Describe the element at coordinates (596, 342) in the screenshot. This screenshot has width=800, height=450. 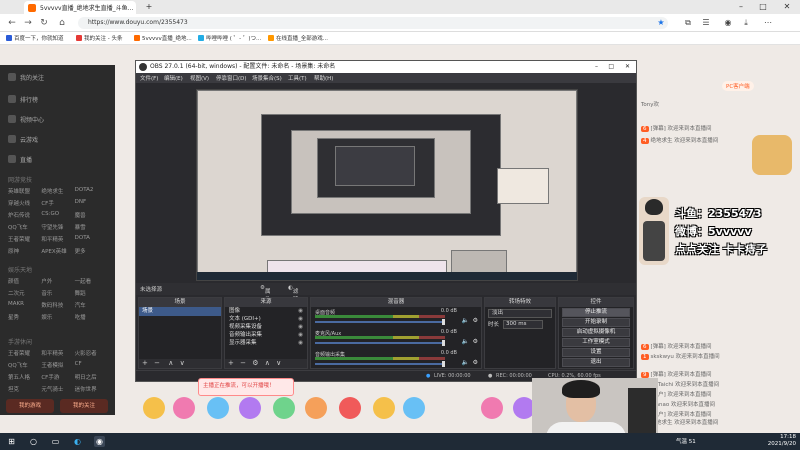
I see `studio-mode-button: 工作室模式` at that location.